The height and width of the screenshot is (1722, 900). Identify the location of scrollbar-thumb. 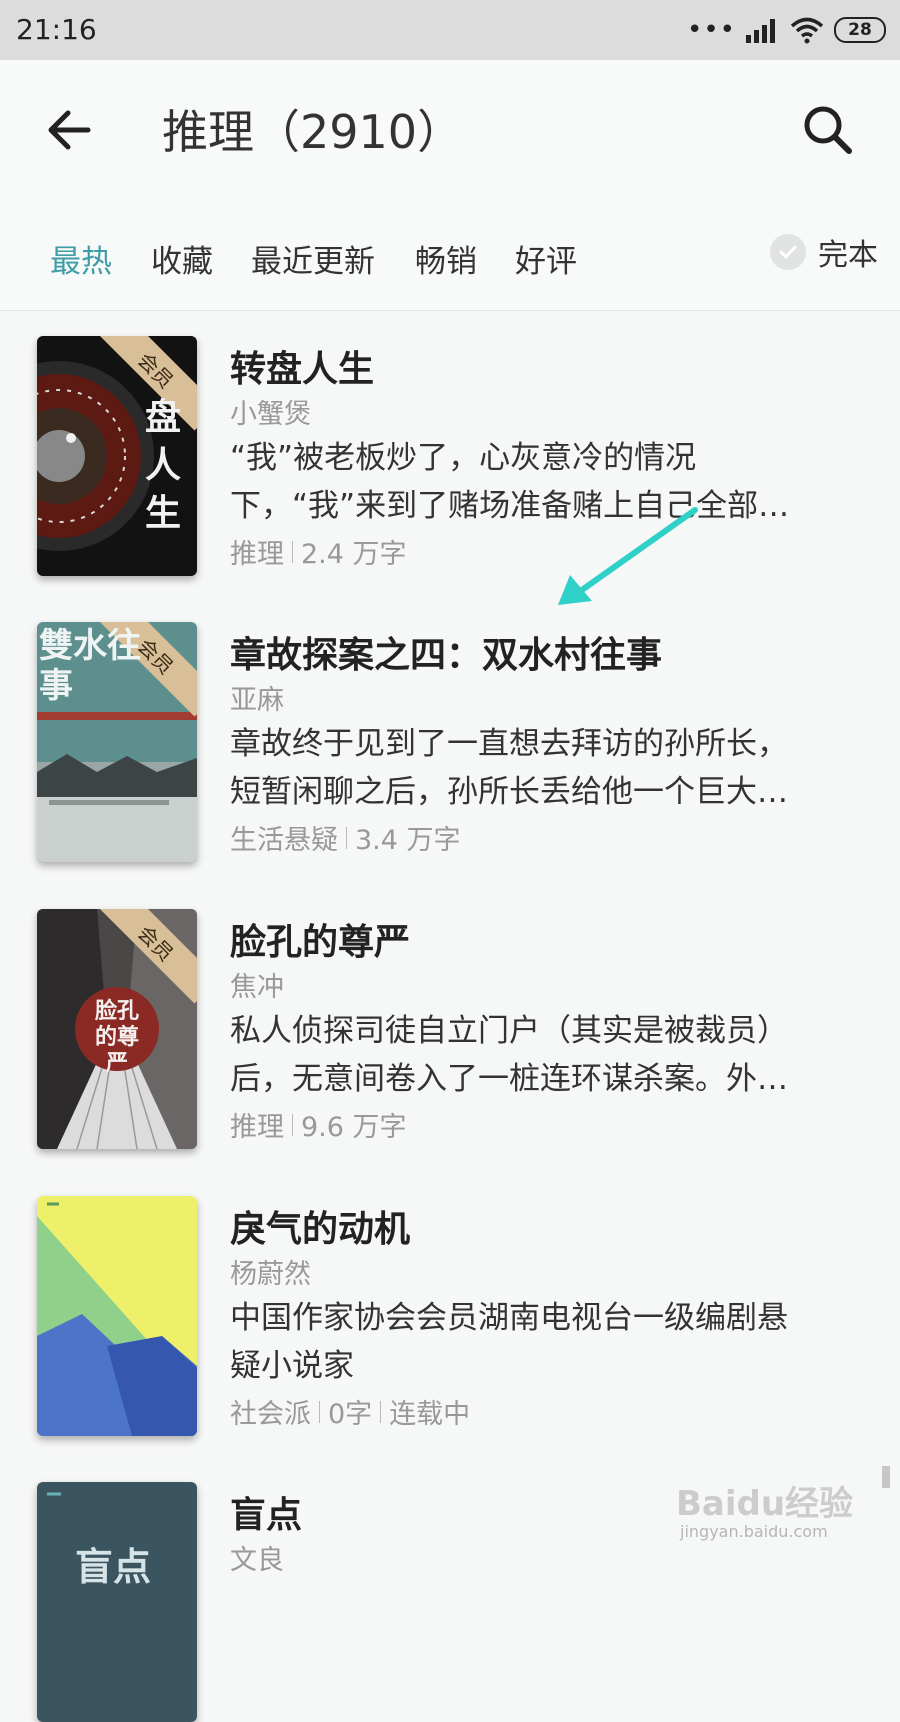
(886, 1477).